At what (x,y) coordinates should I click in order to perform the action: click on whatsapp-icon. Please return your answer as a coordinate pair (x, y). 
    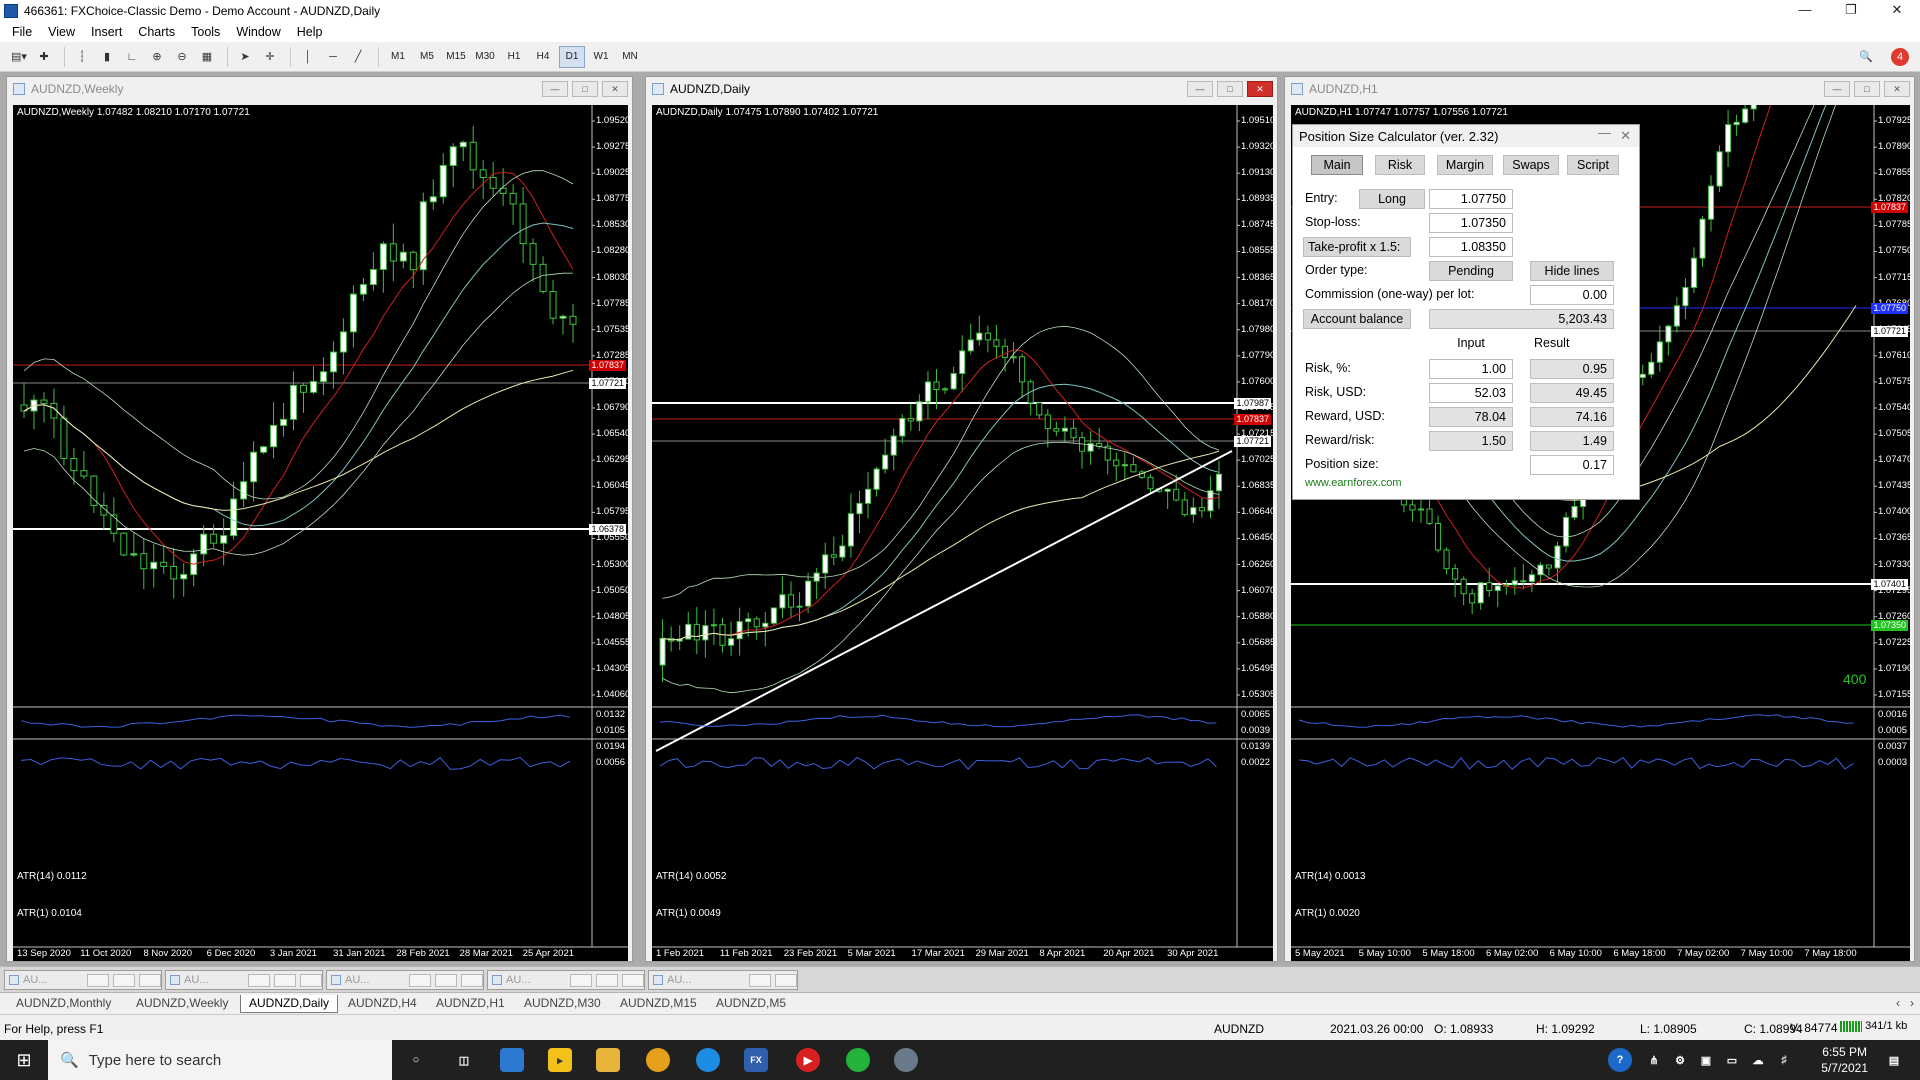
    Looking at the image, I should click on (858, 1060).